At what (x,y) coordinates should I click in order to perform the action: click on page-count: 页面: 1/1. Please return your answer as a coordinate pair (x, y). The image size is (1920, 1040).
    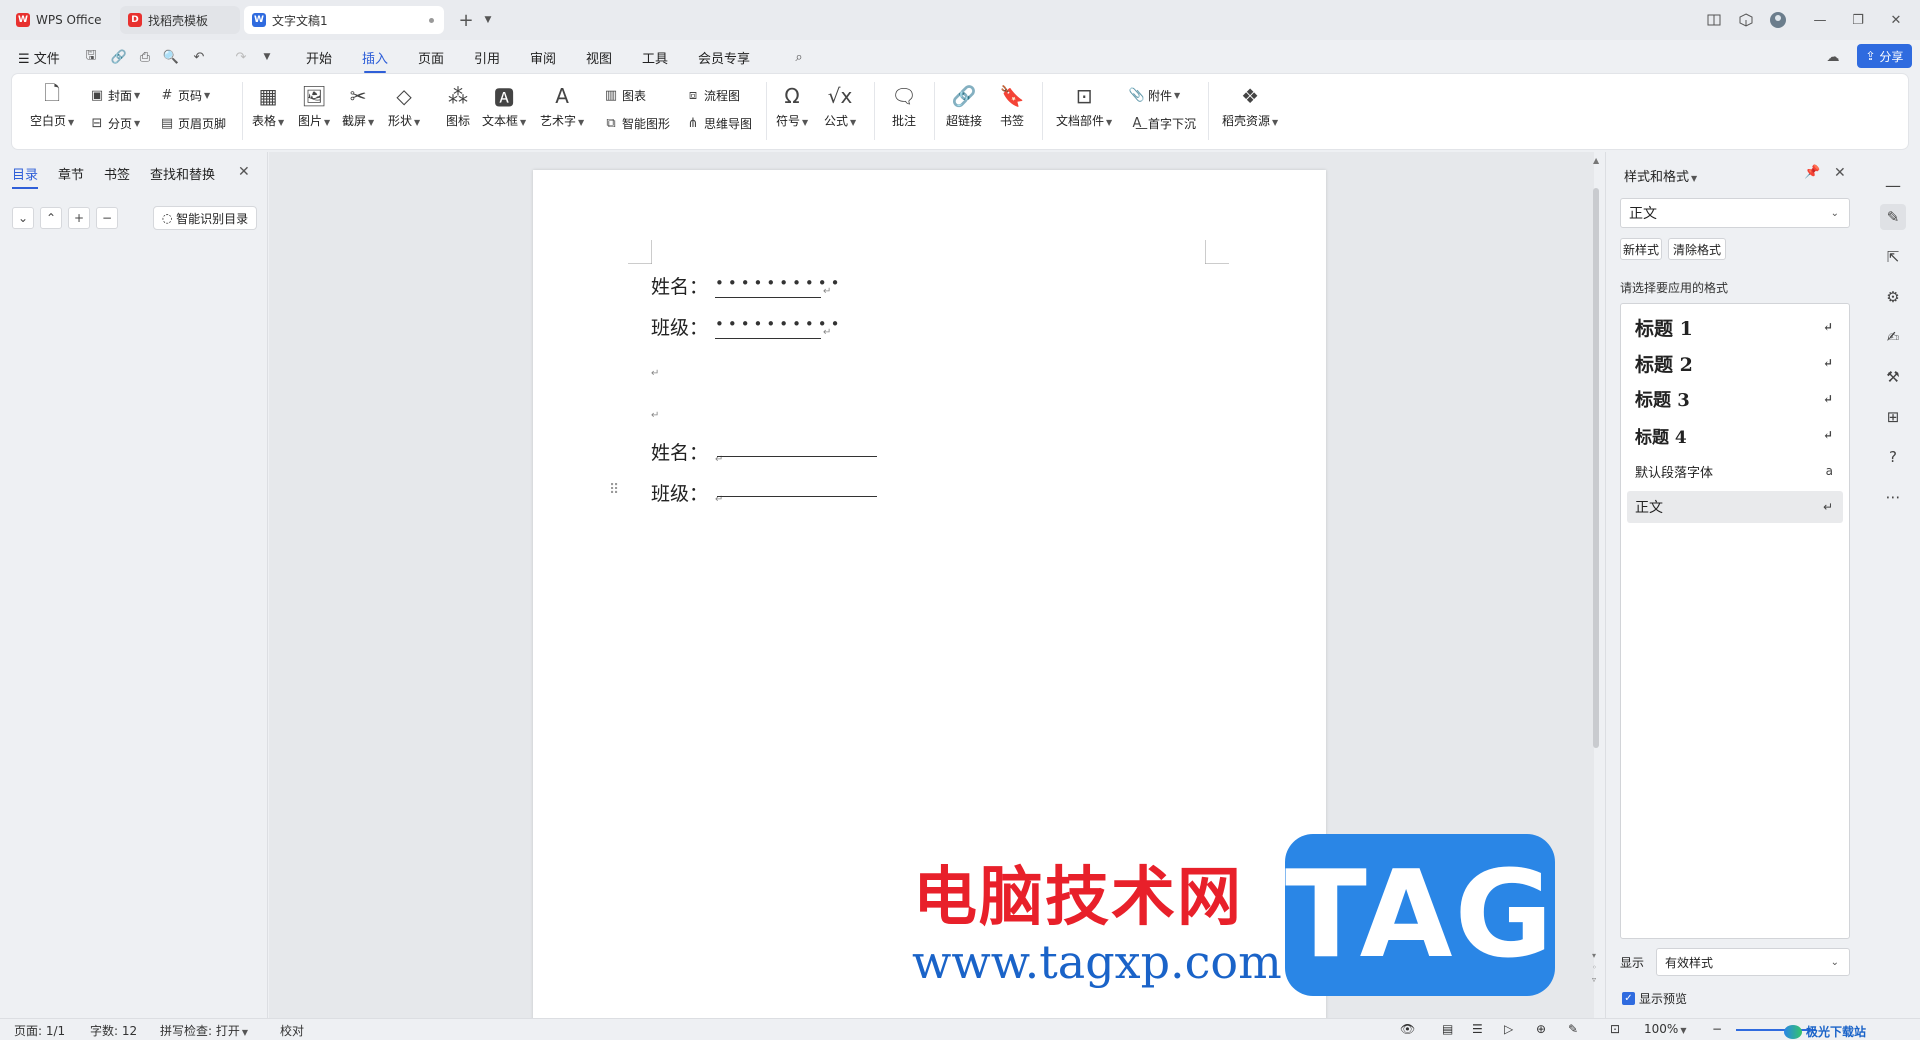
    Looking at the image, I should click on (39, 1030).